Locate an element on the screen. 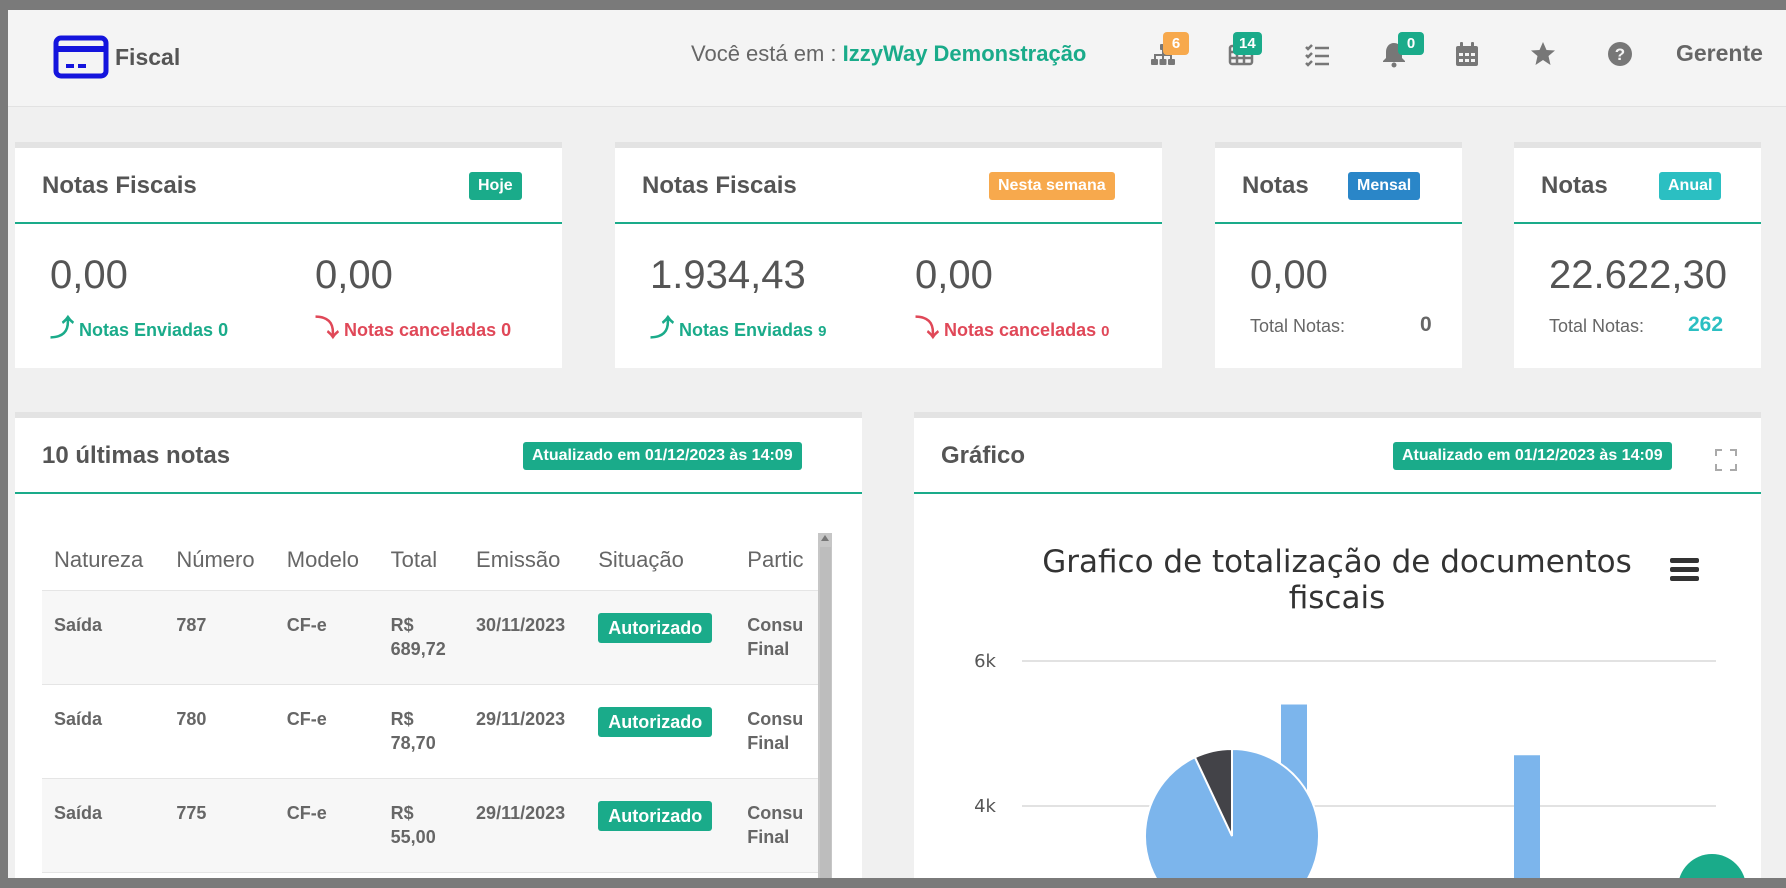  cell-emissao: 30/11/2023 is located at coordinates (525, 637).